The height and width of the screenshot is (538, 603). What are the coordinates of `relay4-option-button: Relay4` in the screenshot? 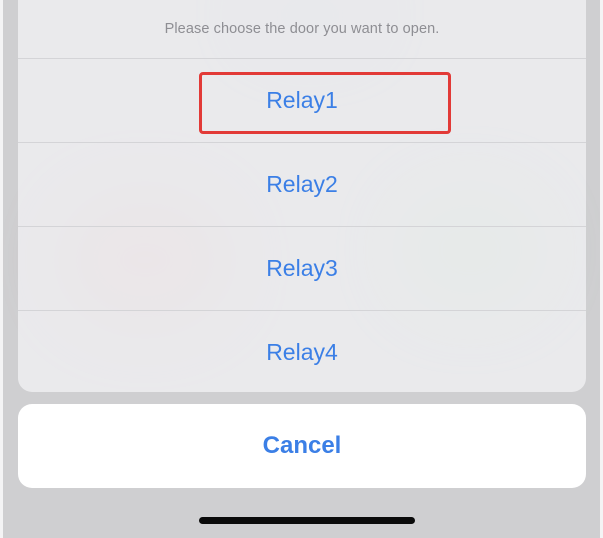 It's located at (302, 351).